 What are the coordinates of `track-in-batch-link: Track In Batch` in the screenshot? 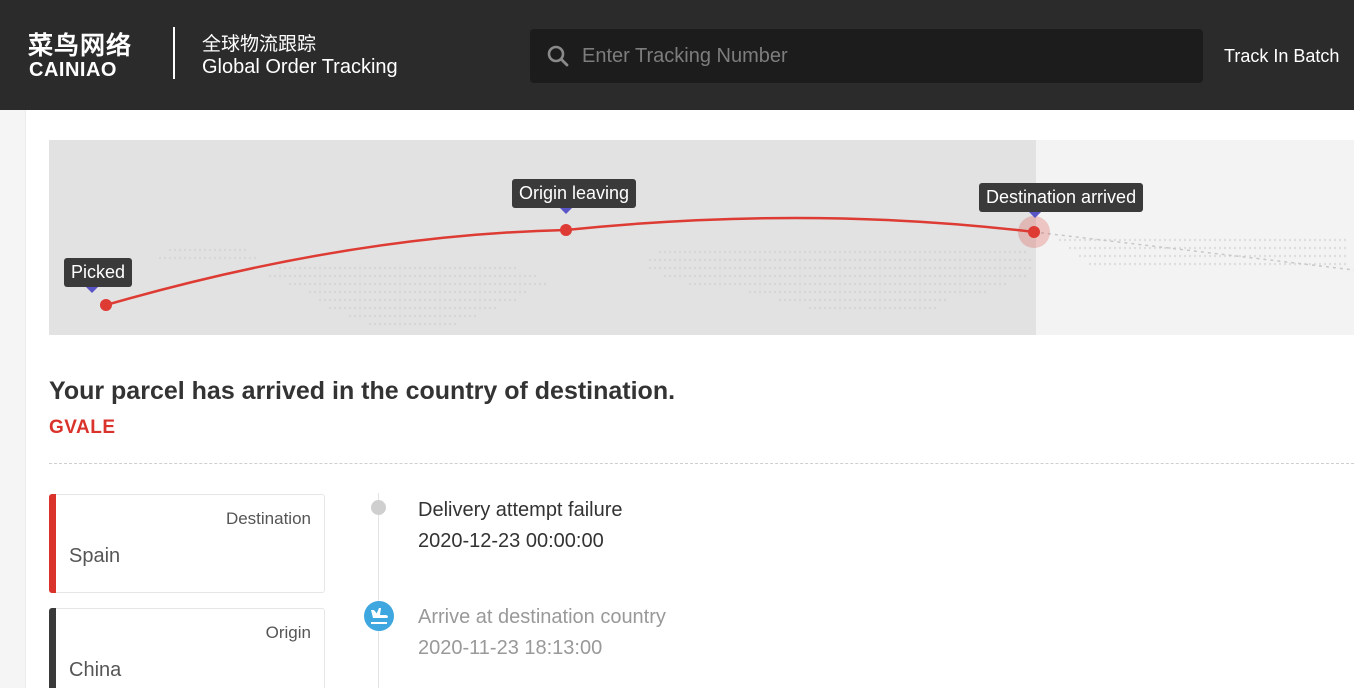 It's located at (1281, 56).